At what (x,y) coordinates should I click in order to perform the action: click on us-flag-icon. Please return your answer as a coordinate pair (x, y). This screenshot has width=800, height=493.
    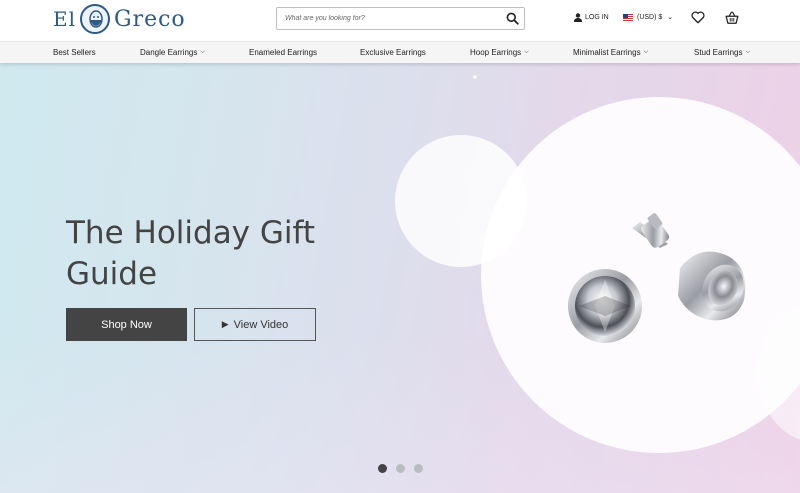
    Looking at the image, I should click on (628, 17).